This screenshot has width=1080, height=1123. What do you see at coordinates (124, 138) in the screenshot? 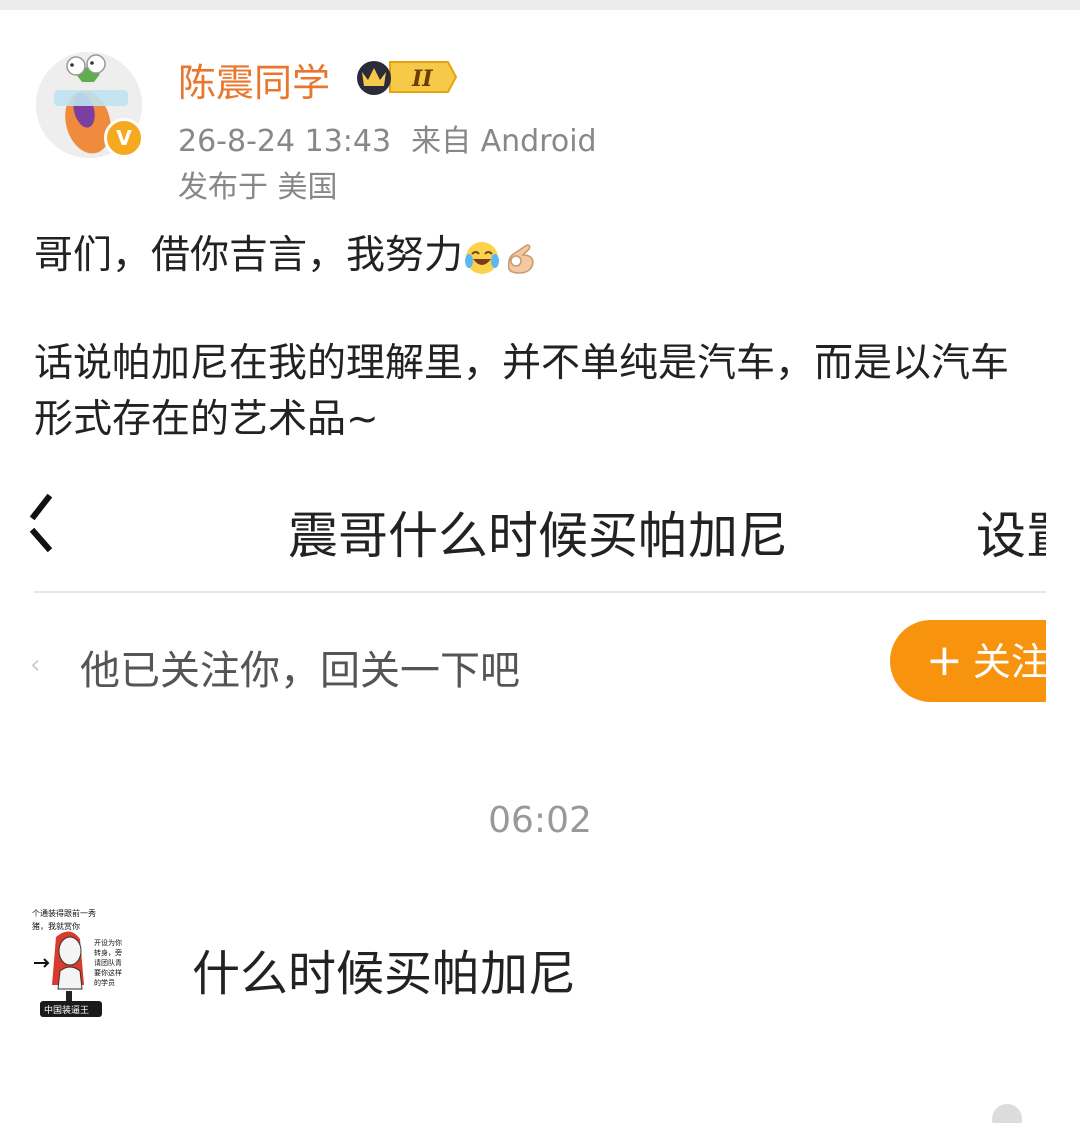
I see `verified-v-icon: V` at bounding box center [124, 138].